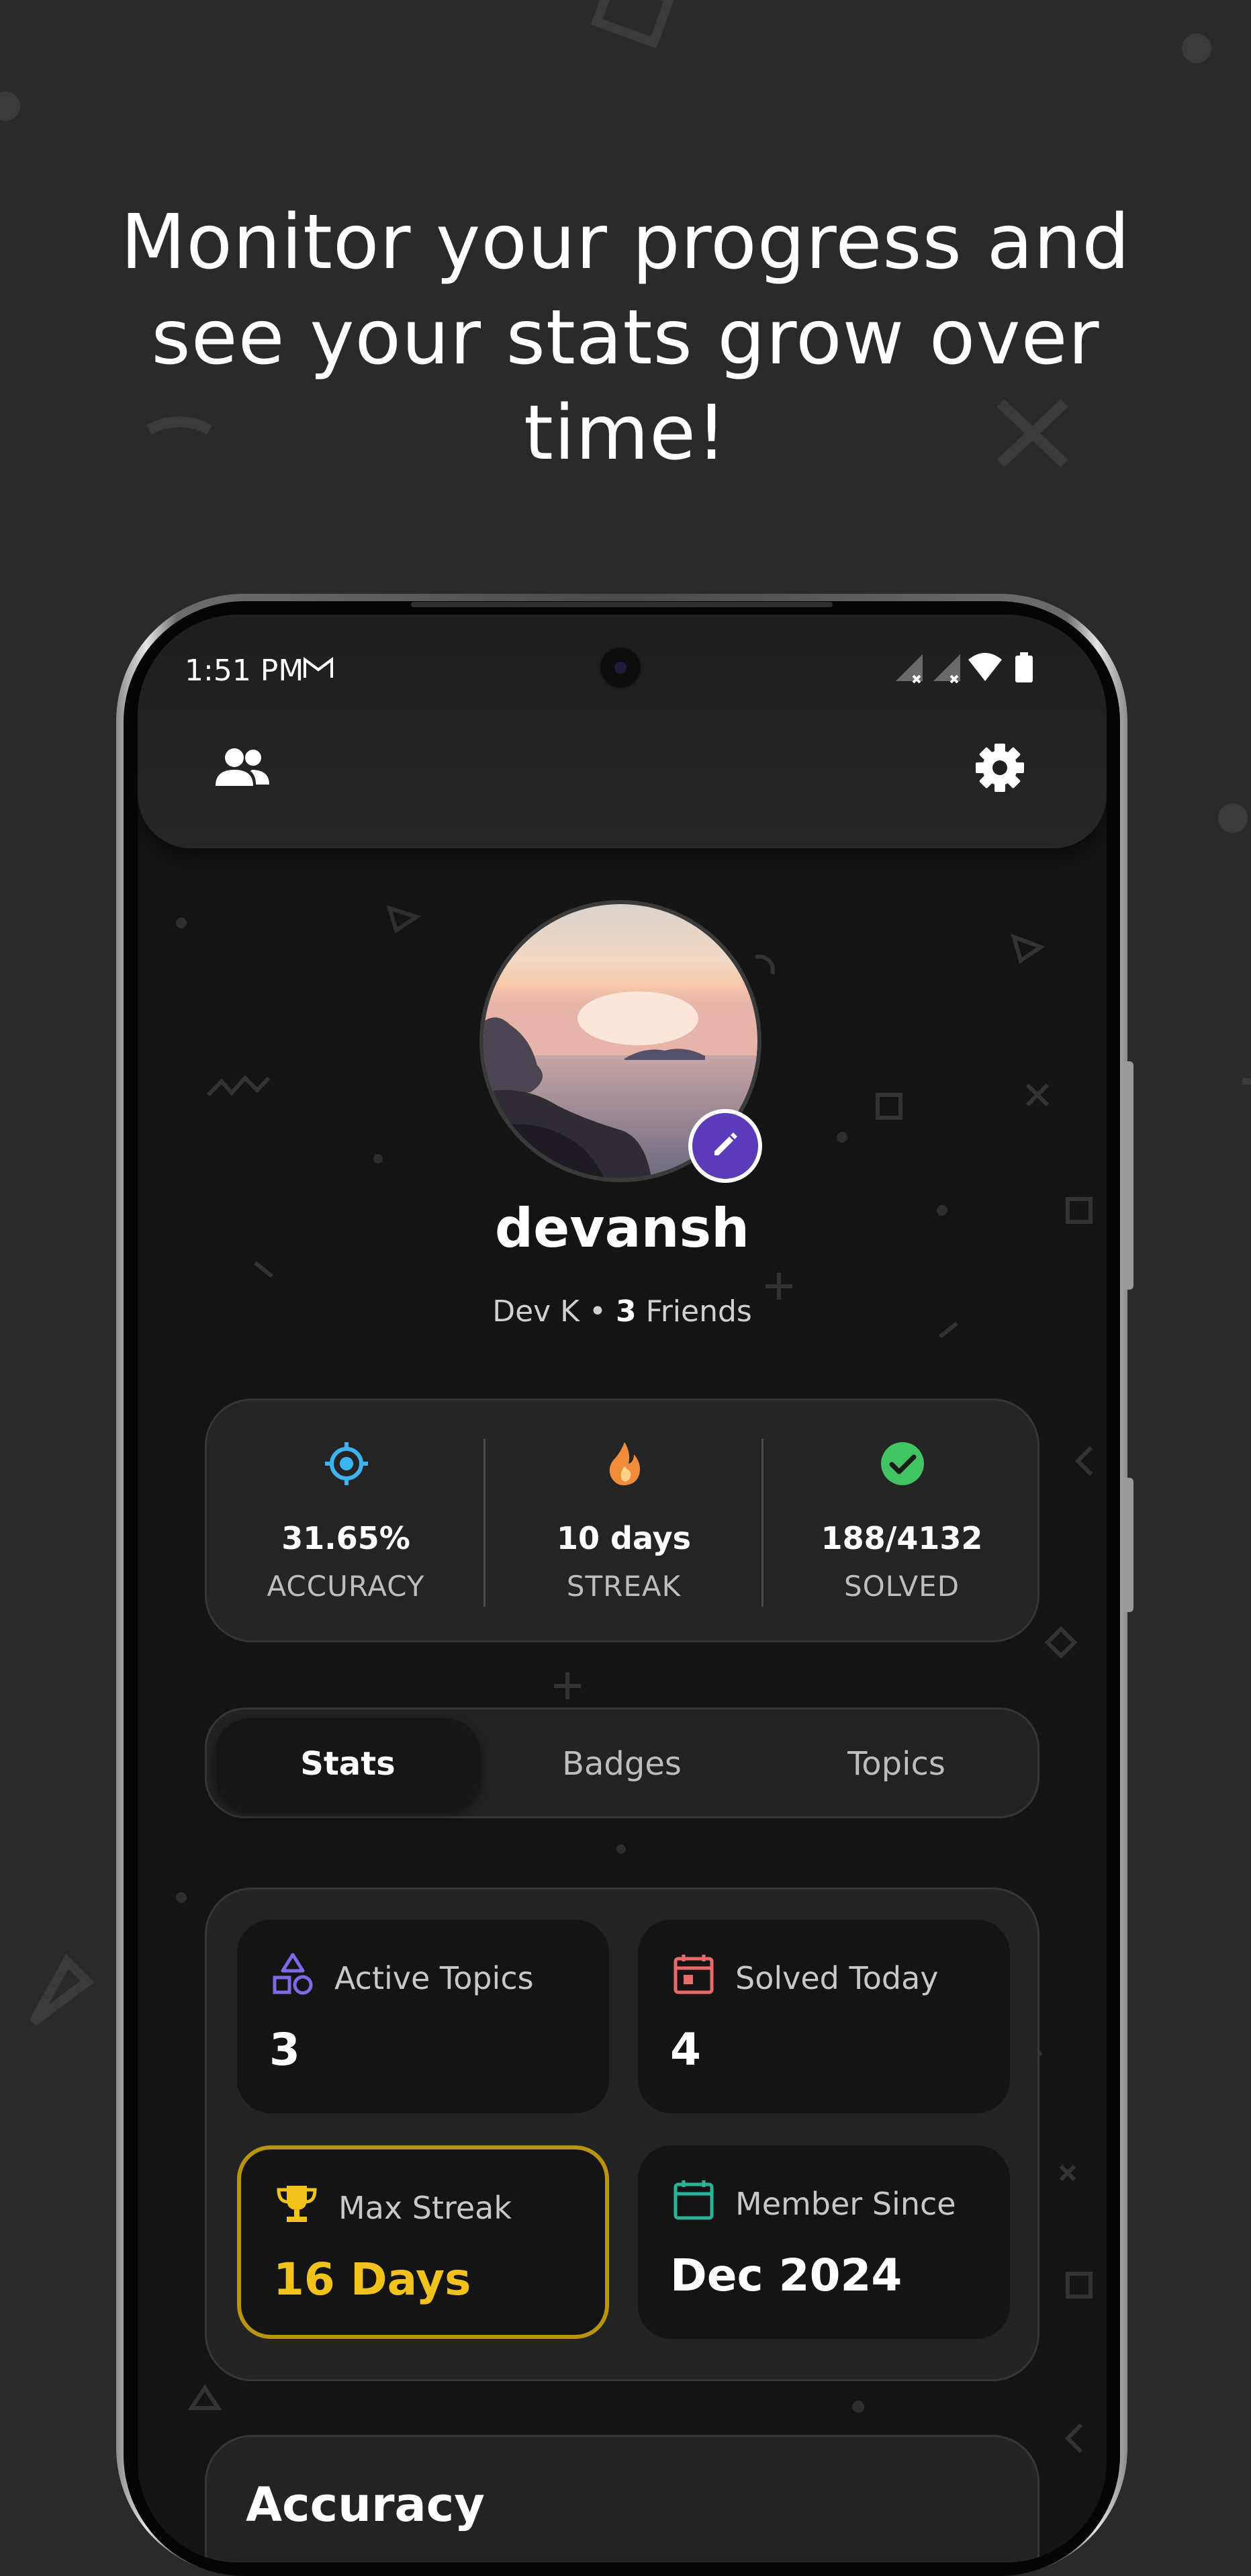 This screenshot has height=2576, width=1251. Describe the element at coordinates (345, 1538) in the screenshot. I see `stat-accuracy-value: 31.65%` at that location.